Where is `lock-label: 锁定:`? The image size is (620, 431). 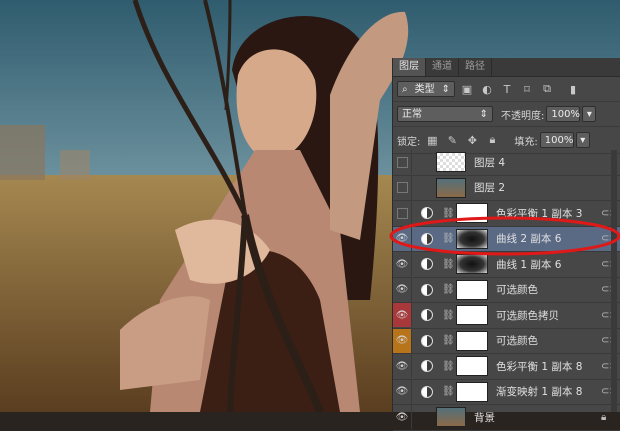
lock-label: 锁定: is located at coordinates (409, 142).